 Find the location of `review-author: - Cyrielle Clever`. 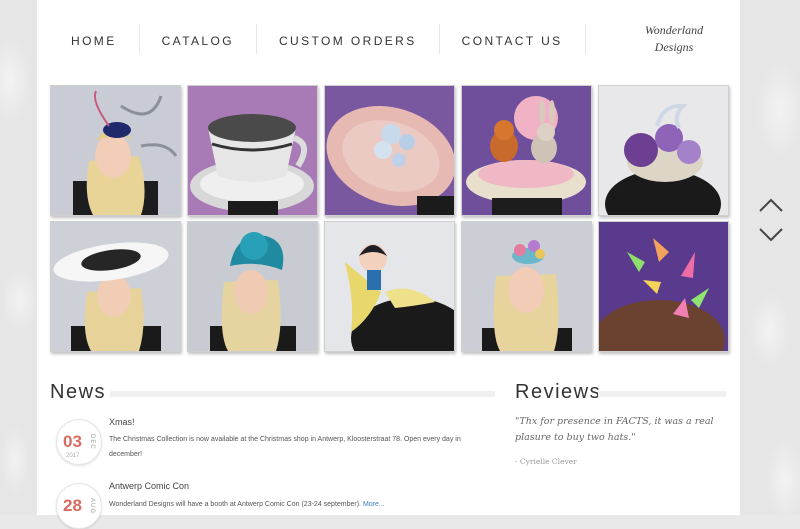

review-author: - Cyrielle Clever is located at coordinates (546, 461).